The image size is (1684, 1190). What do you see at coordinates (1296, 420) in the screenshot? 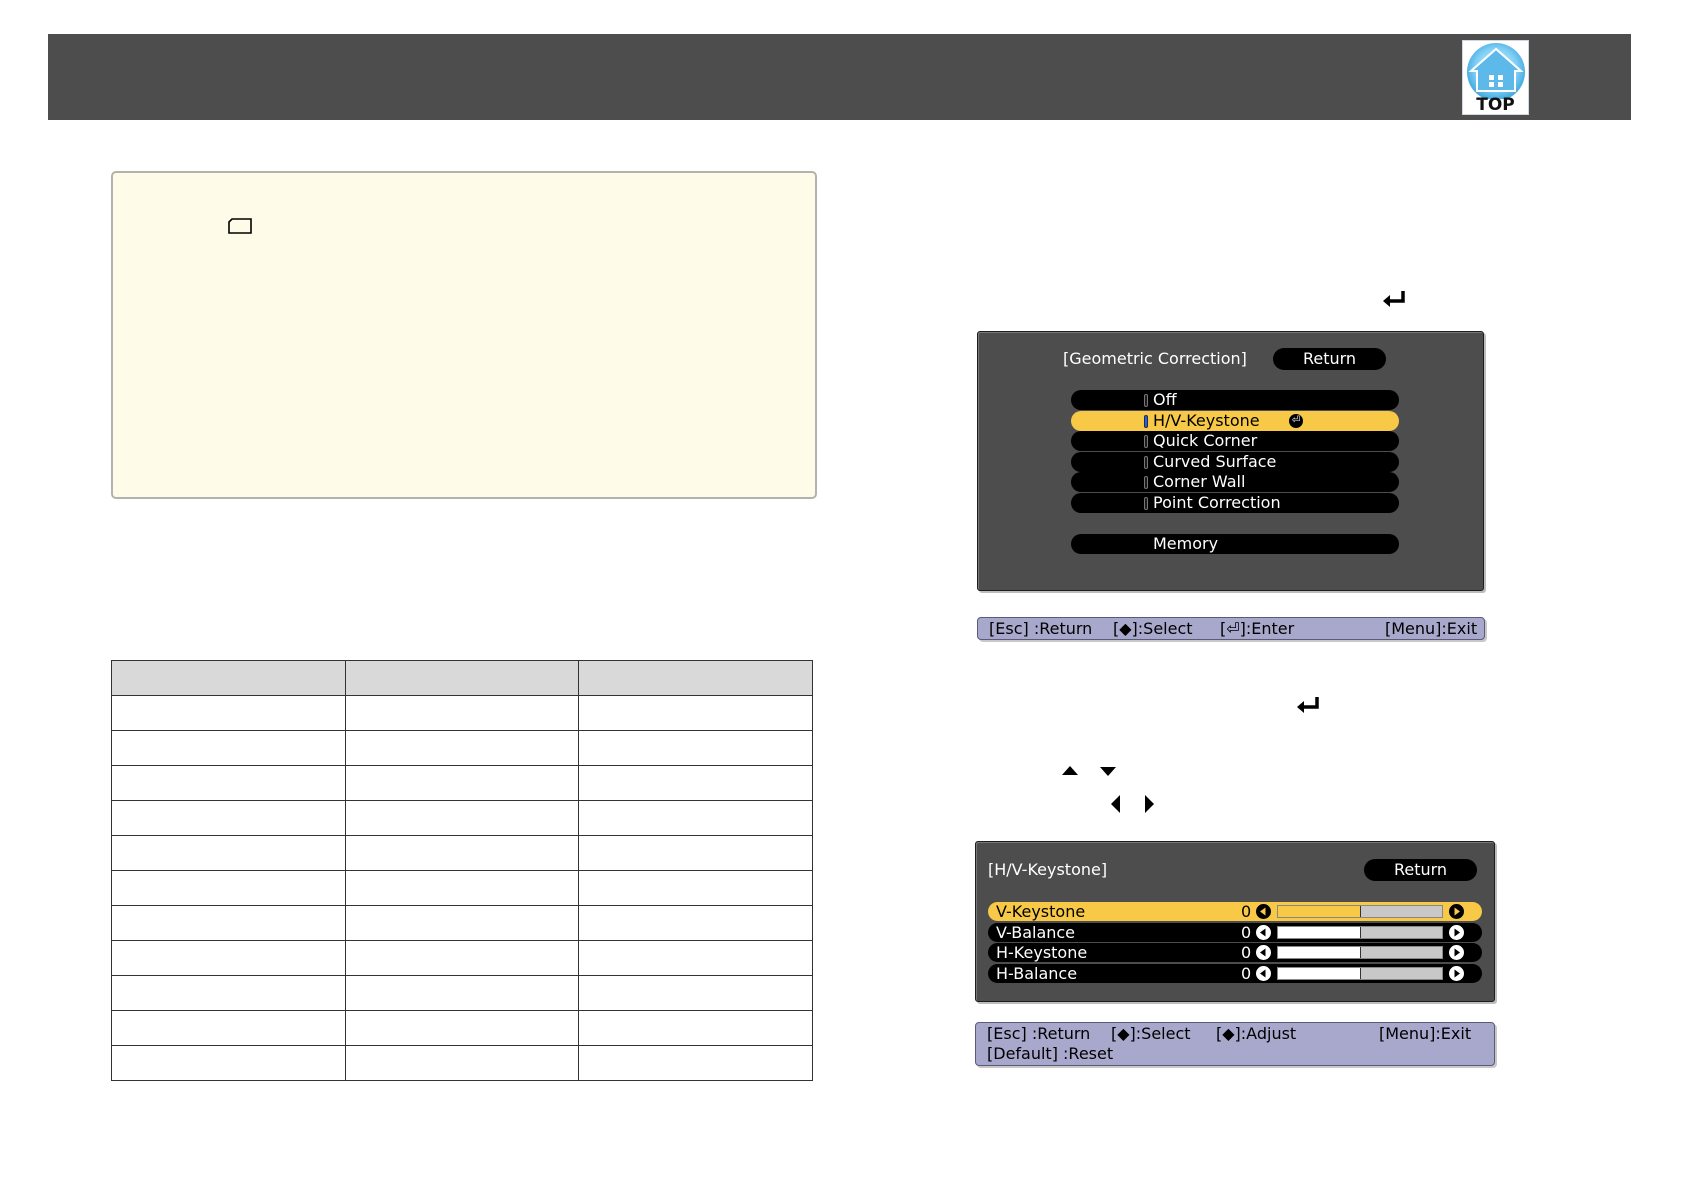
I see `enter-icon: ⏎` at bounding box center [1296, 420].